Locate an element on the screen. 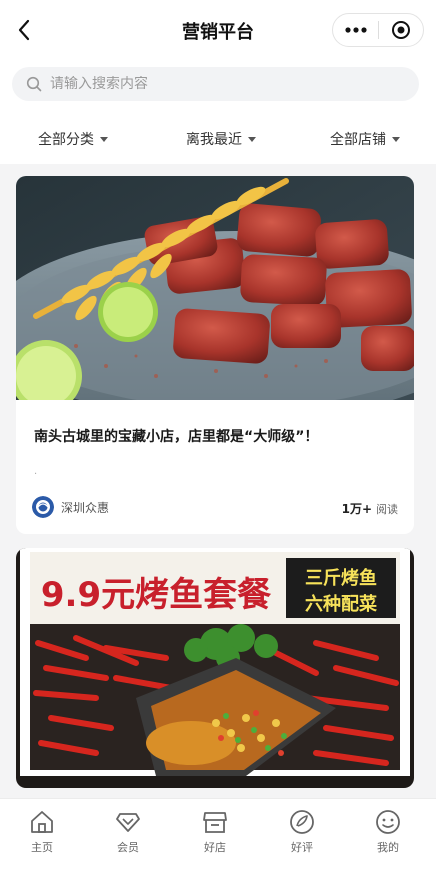  filter-store: 全部店铺 is located at coordinates (365, 139).